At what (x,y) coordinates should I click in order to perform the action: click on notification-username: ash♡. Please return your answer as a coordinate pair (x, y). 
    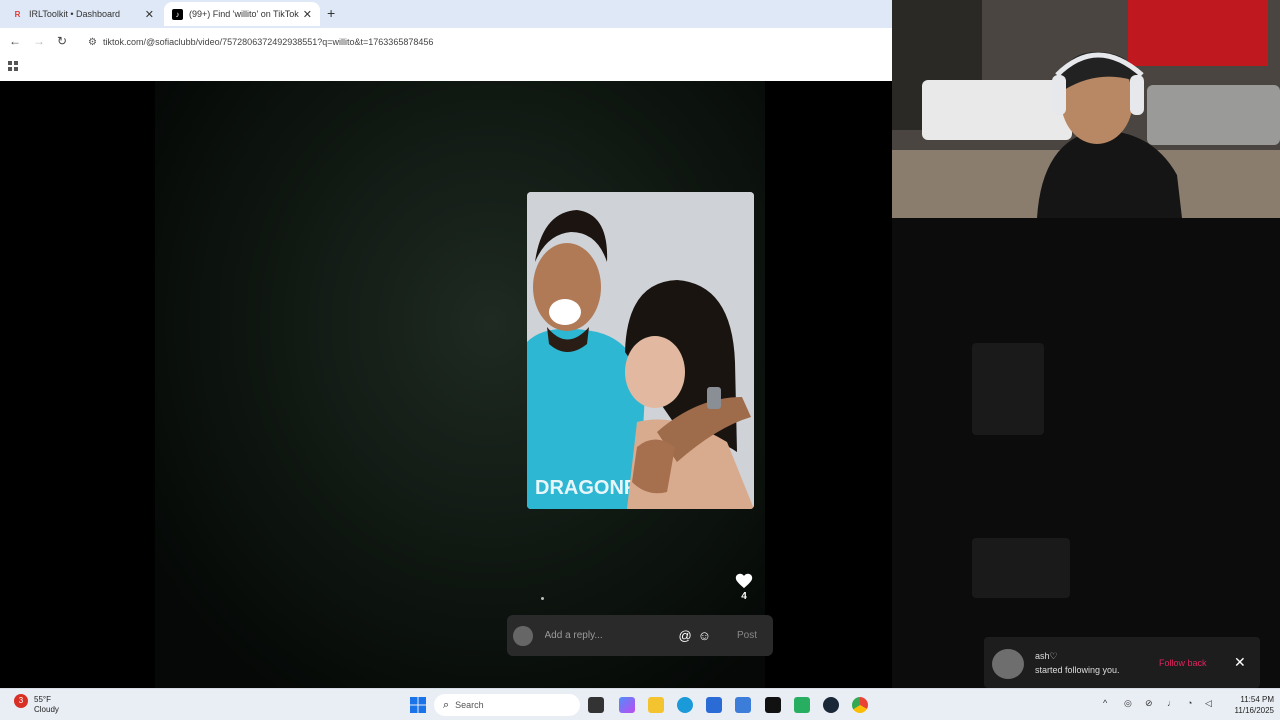
    Looking at the image, I should click on (1046, 656).